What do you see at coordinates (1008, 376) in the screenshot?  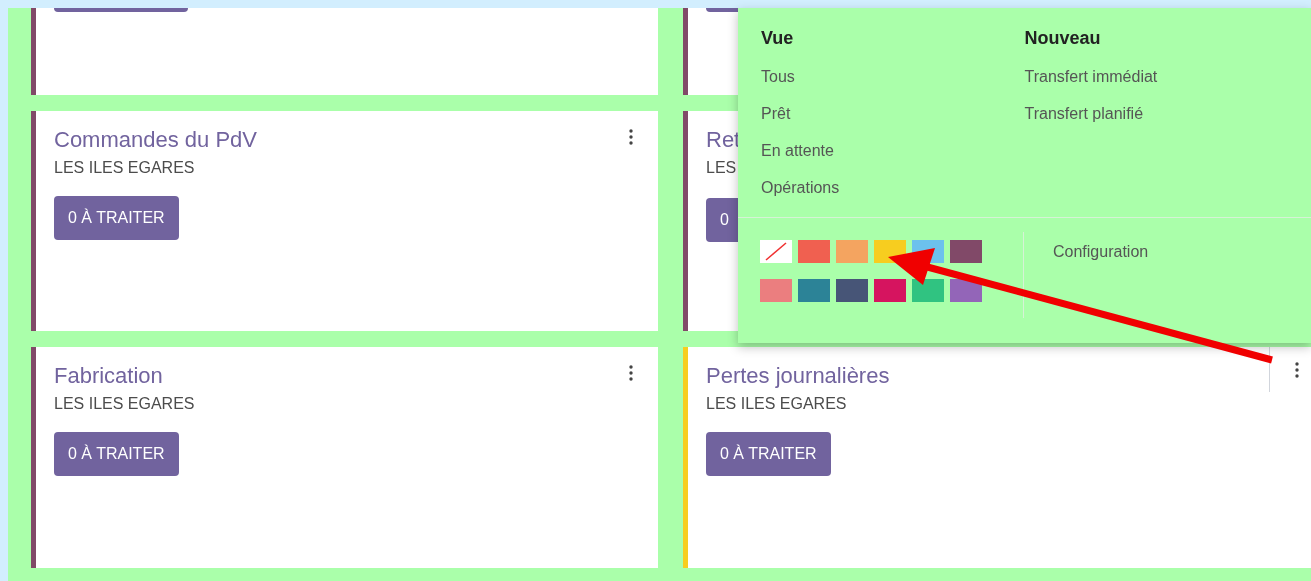 I see `card-title: Pertes journalières` at bounding box center [1008, 376].